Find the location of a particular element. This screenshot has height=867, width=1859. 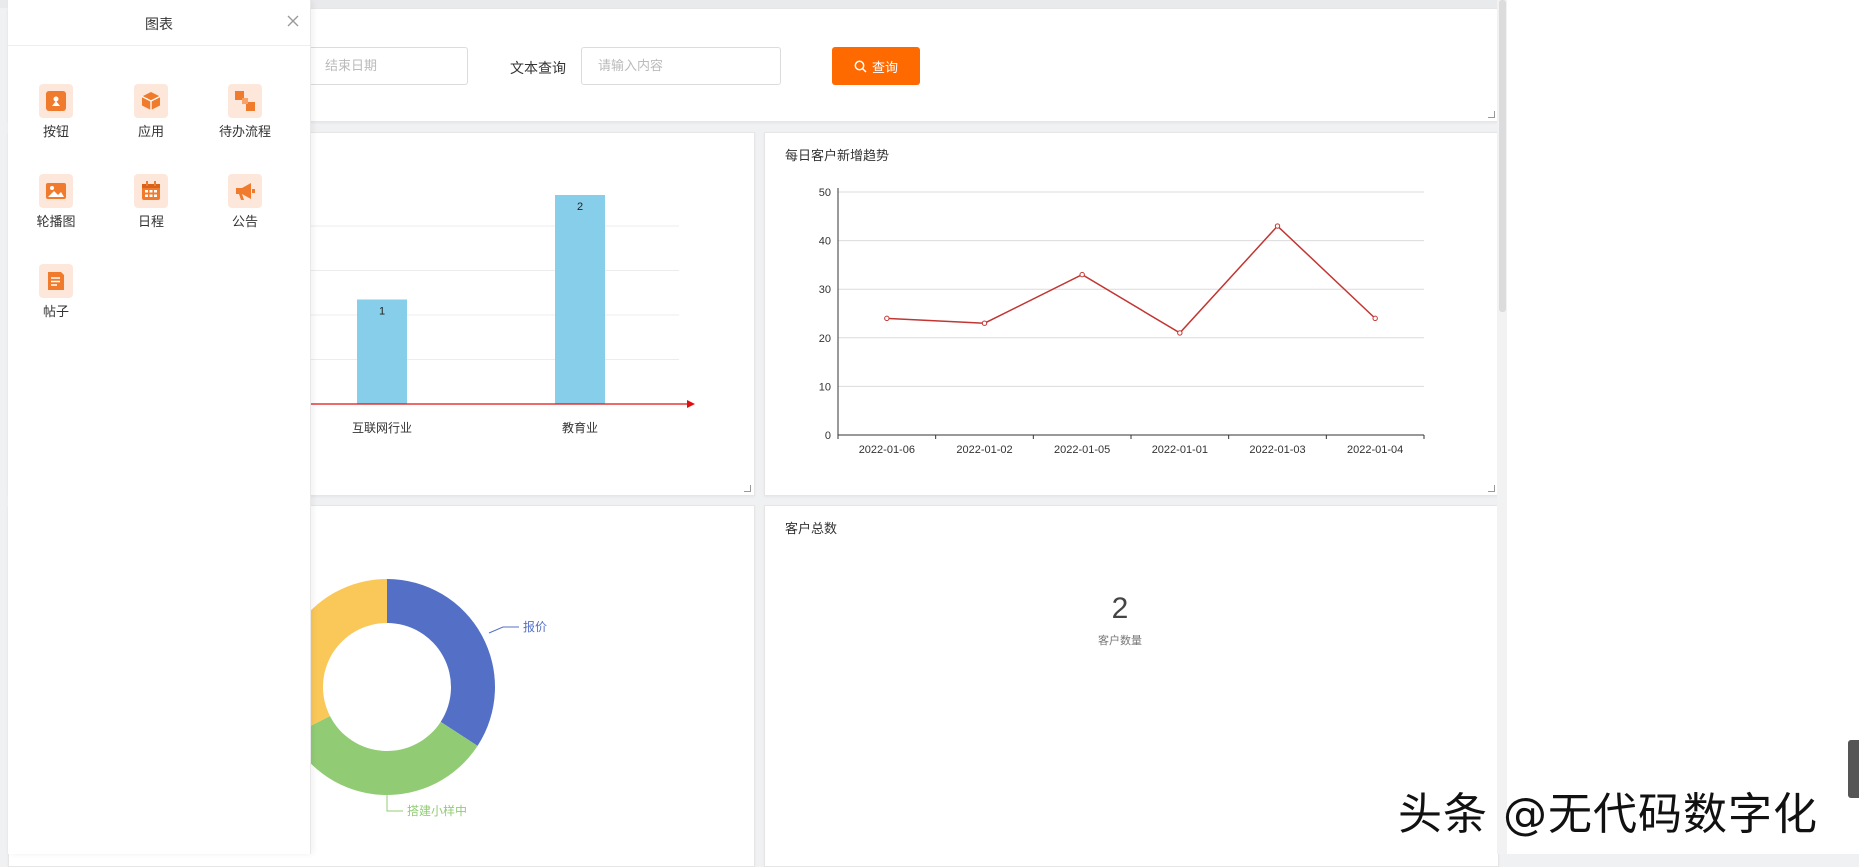

watermark: 头条 @无代码数字化 is located at coordinates (1608, 814).